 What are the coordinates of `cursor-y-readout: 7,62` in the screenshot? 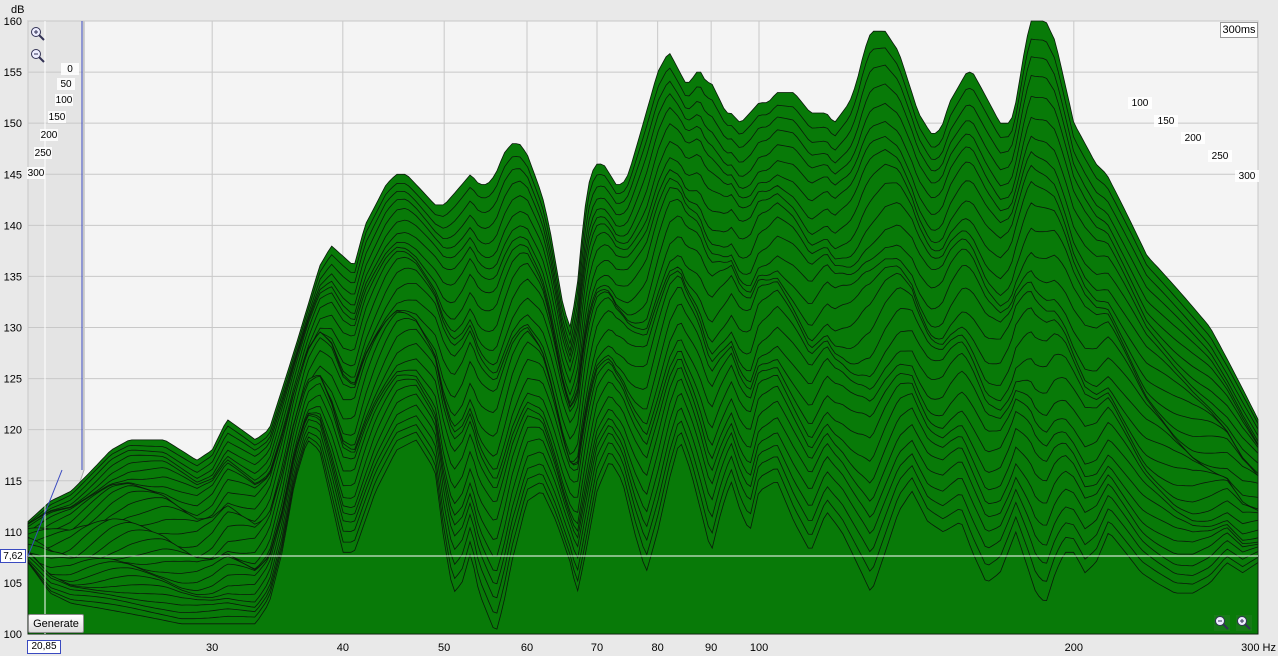 It's located at (13, 556).